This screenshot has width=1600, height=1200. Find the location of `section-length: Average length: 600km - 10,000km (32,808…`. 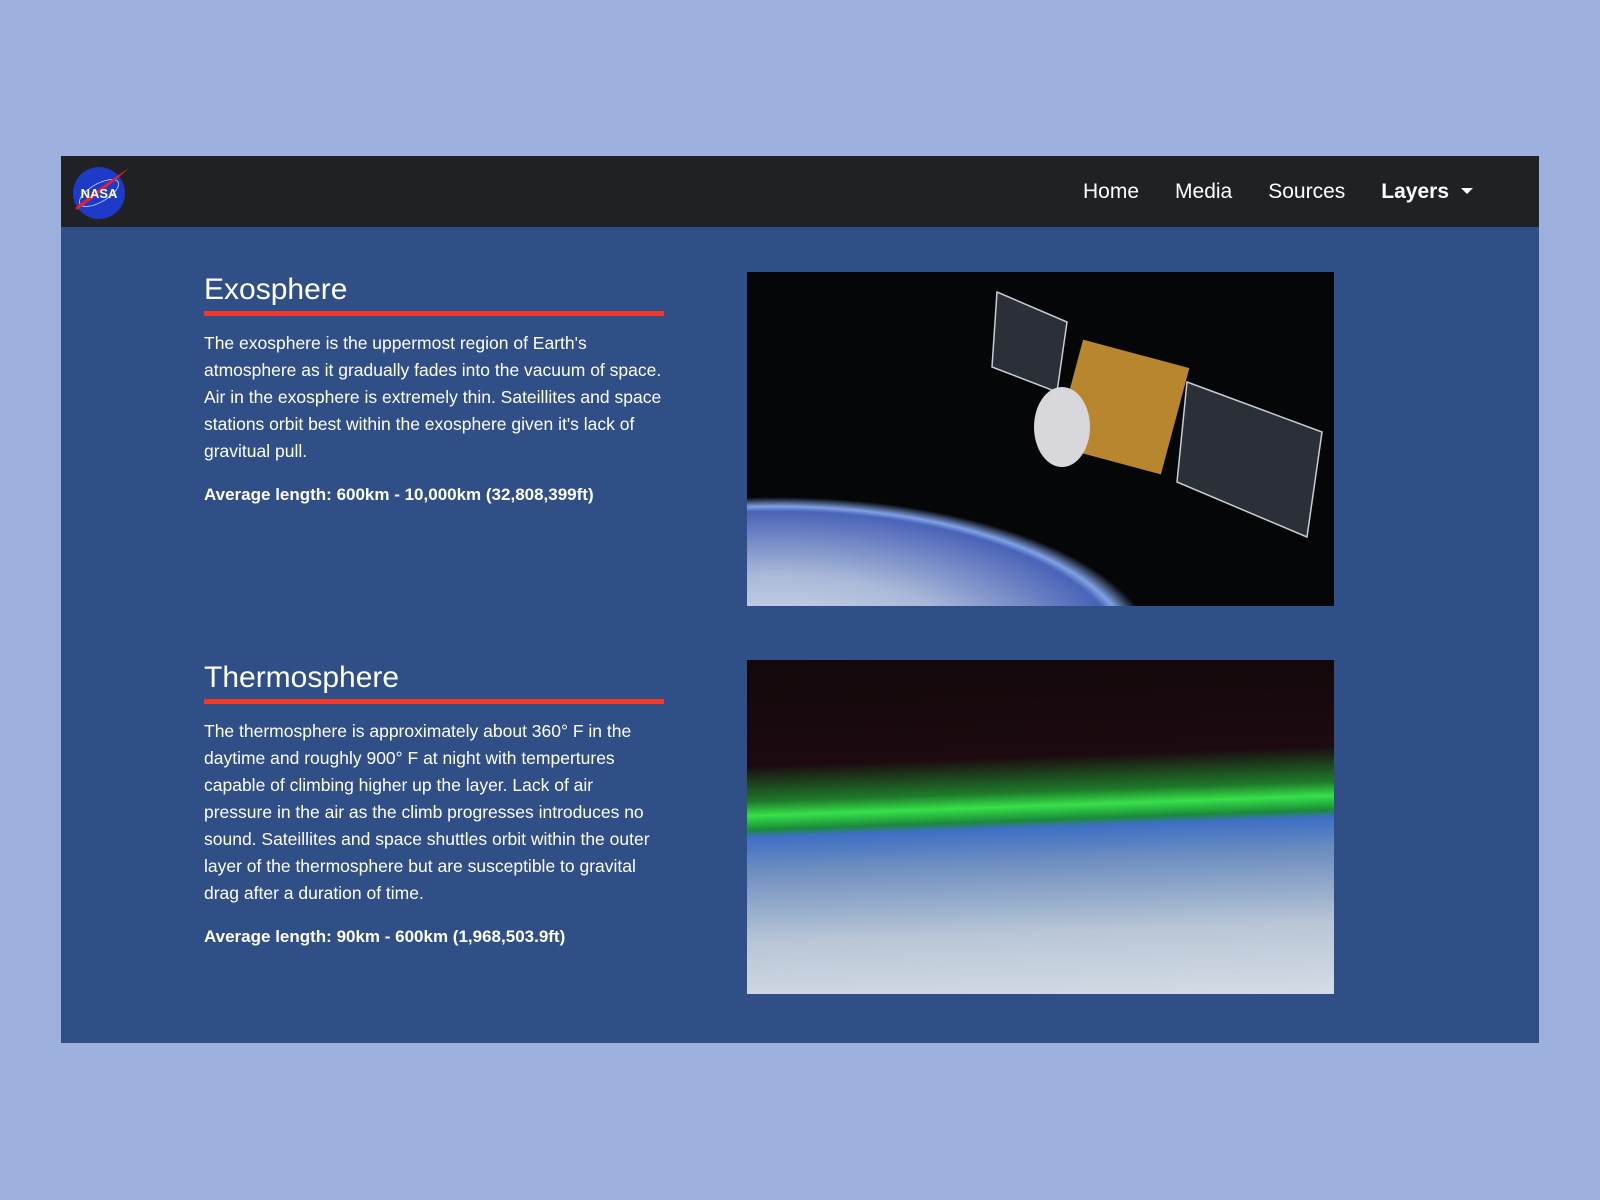

section-length: Average length: 600km - 10,000km (32,808… is located at coordinates (399, 494).